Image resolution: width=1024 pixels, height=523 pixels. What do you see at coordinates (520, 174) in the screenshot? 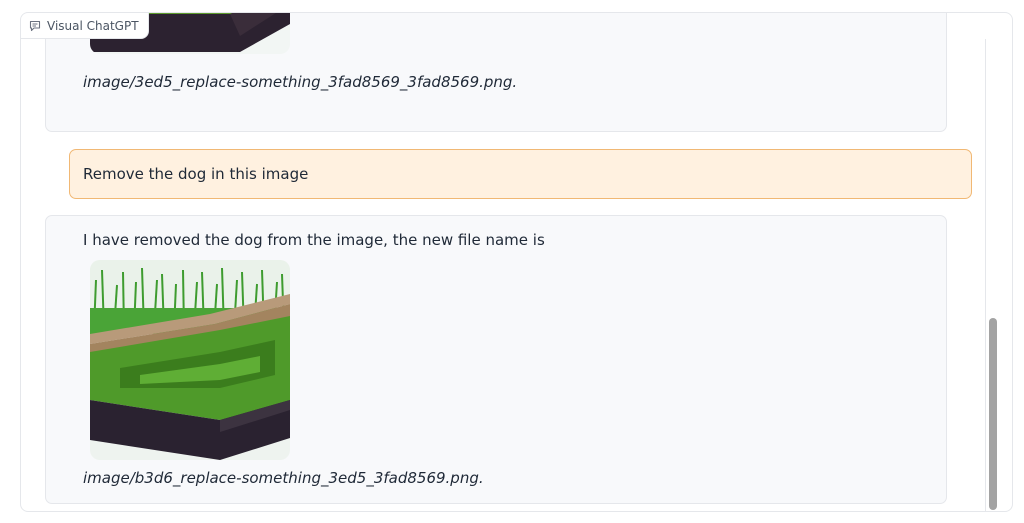
I see `user-message: Remove the dog in this image` at bounding box center [520, 174].